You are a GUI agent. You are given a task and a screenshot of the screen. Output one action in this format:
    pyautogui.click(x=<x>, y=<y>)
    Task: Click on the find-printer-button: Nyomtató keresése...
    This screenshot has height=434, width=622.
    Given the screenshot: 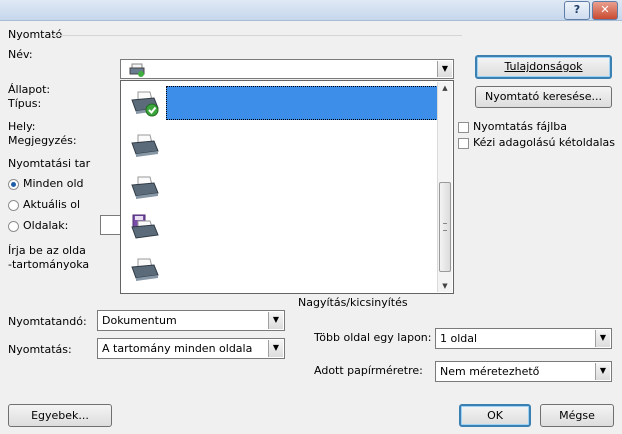 What is the action you would take?
    pyautogui.click(x=543, y=97)
    